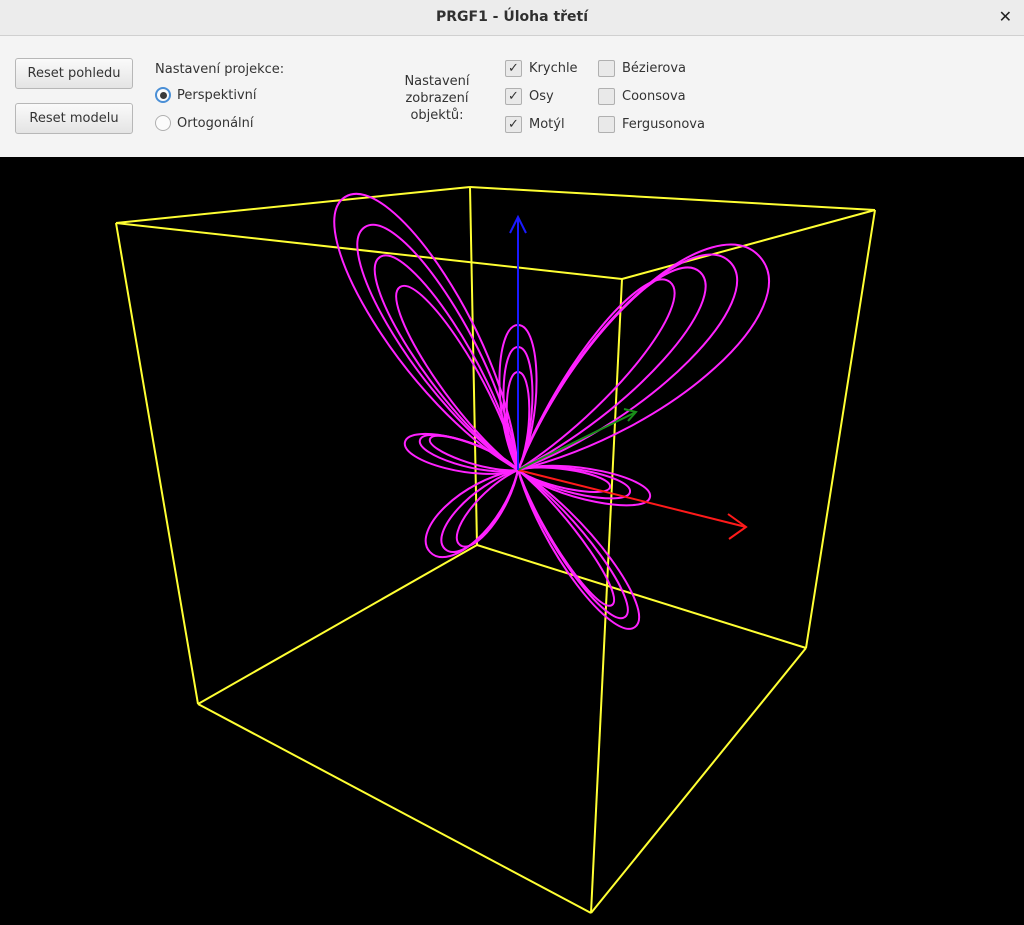 Image resolution: width=1024 pixels, height=925 pixels. I want to click on checkbox-butterfly: ✓ Motýl, so click(535, 124).